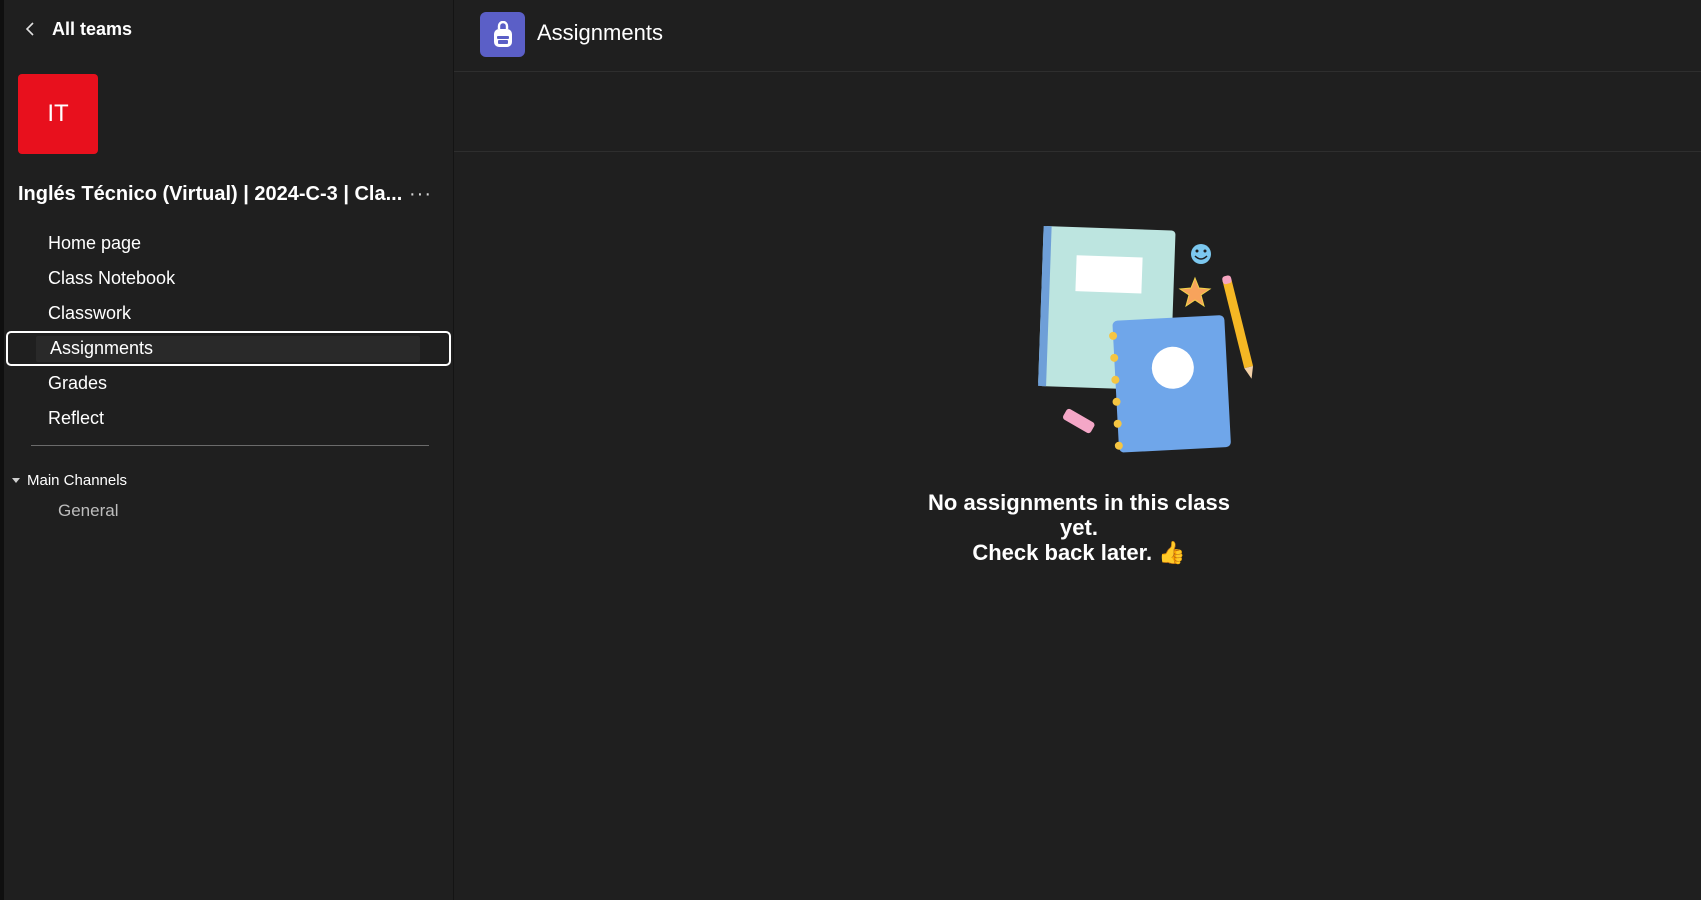  I want to click on page-title: Assignments, so click(600, 32).